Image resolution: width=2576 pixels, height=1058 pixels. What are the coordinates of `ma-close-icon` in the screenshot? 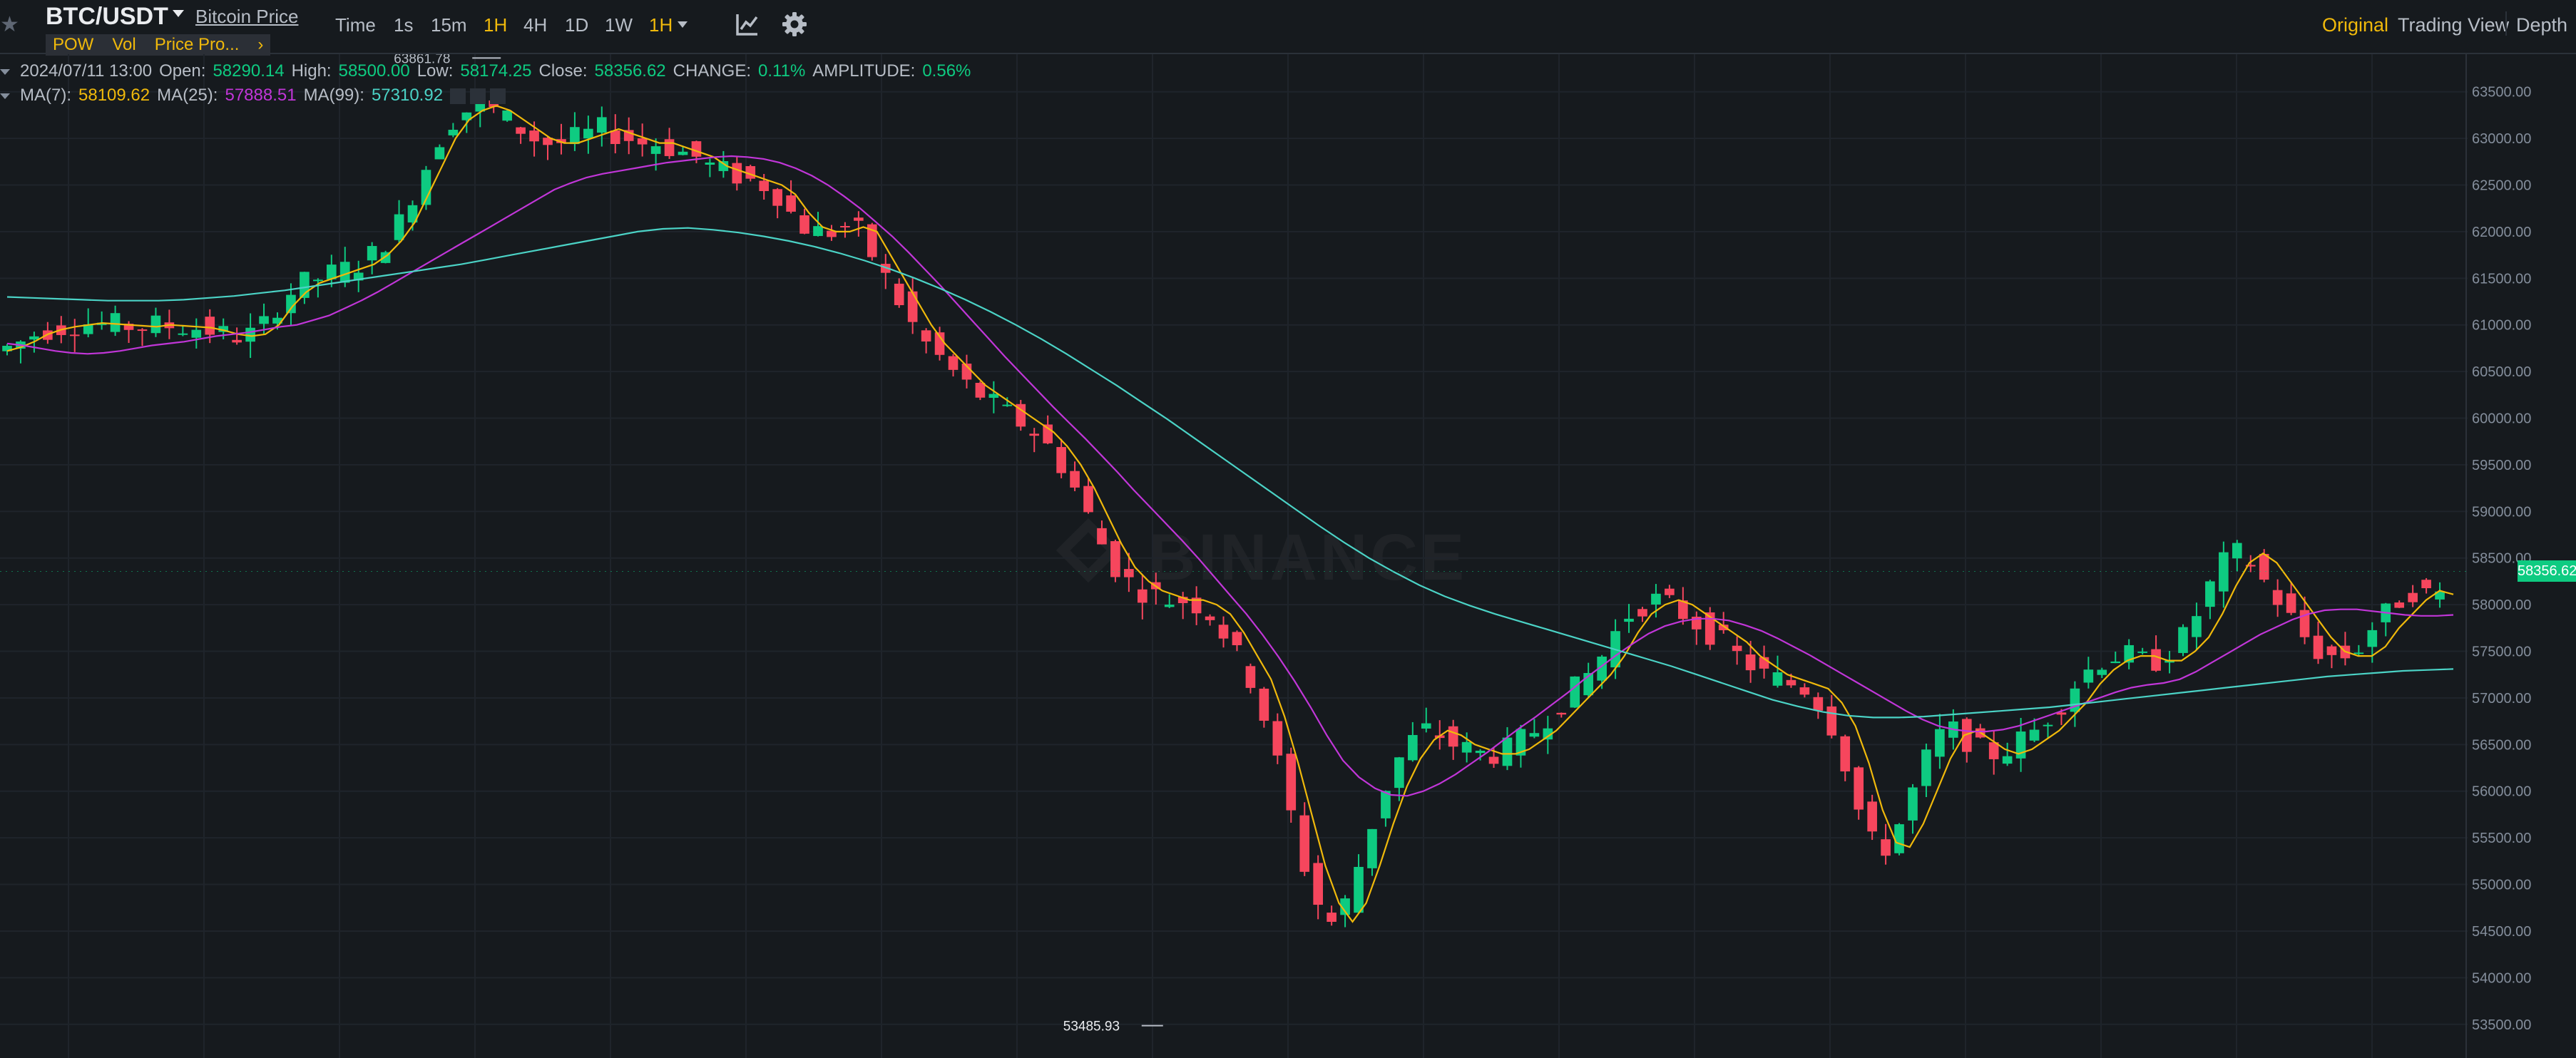 It's located at (498, 96).